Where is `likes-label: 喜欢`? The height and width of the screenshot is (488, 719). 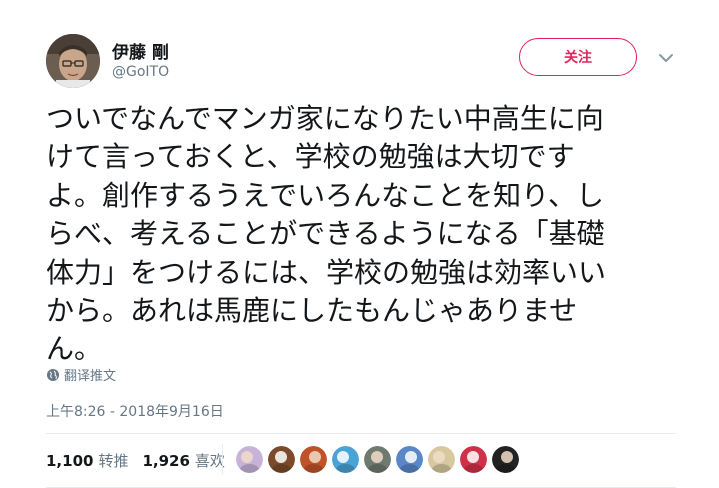
likes-label: 喜欢 is located at coordinates (209, 461).